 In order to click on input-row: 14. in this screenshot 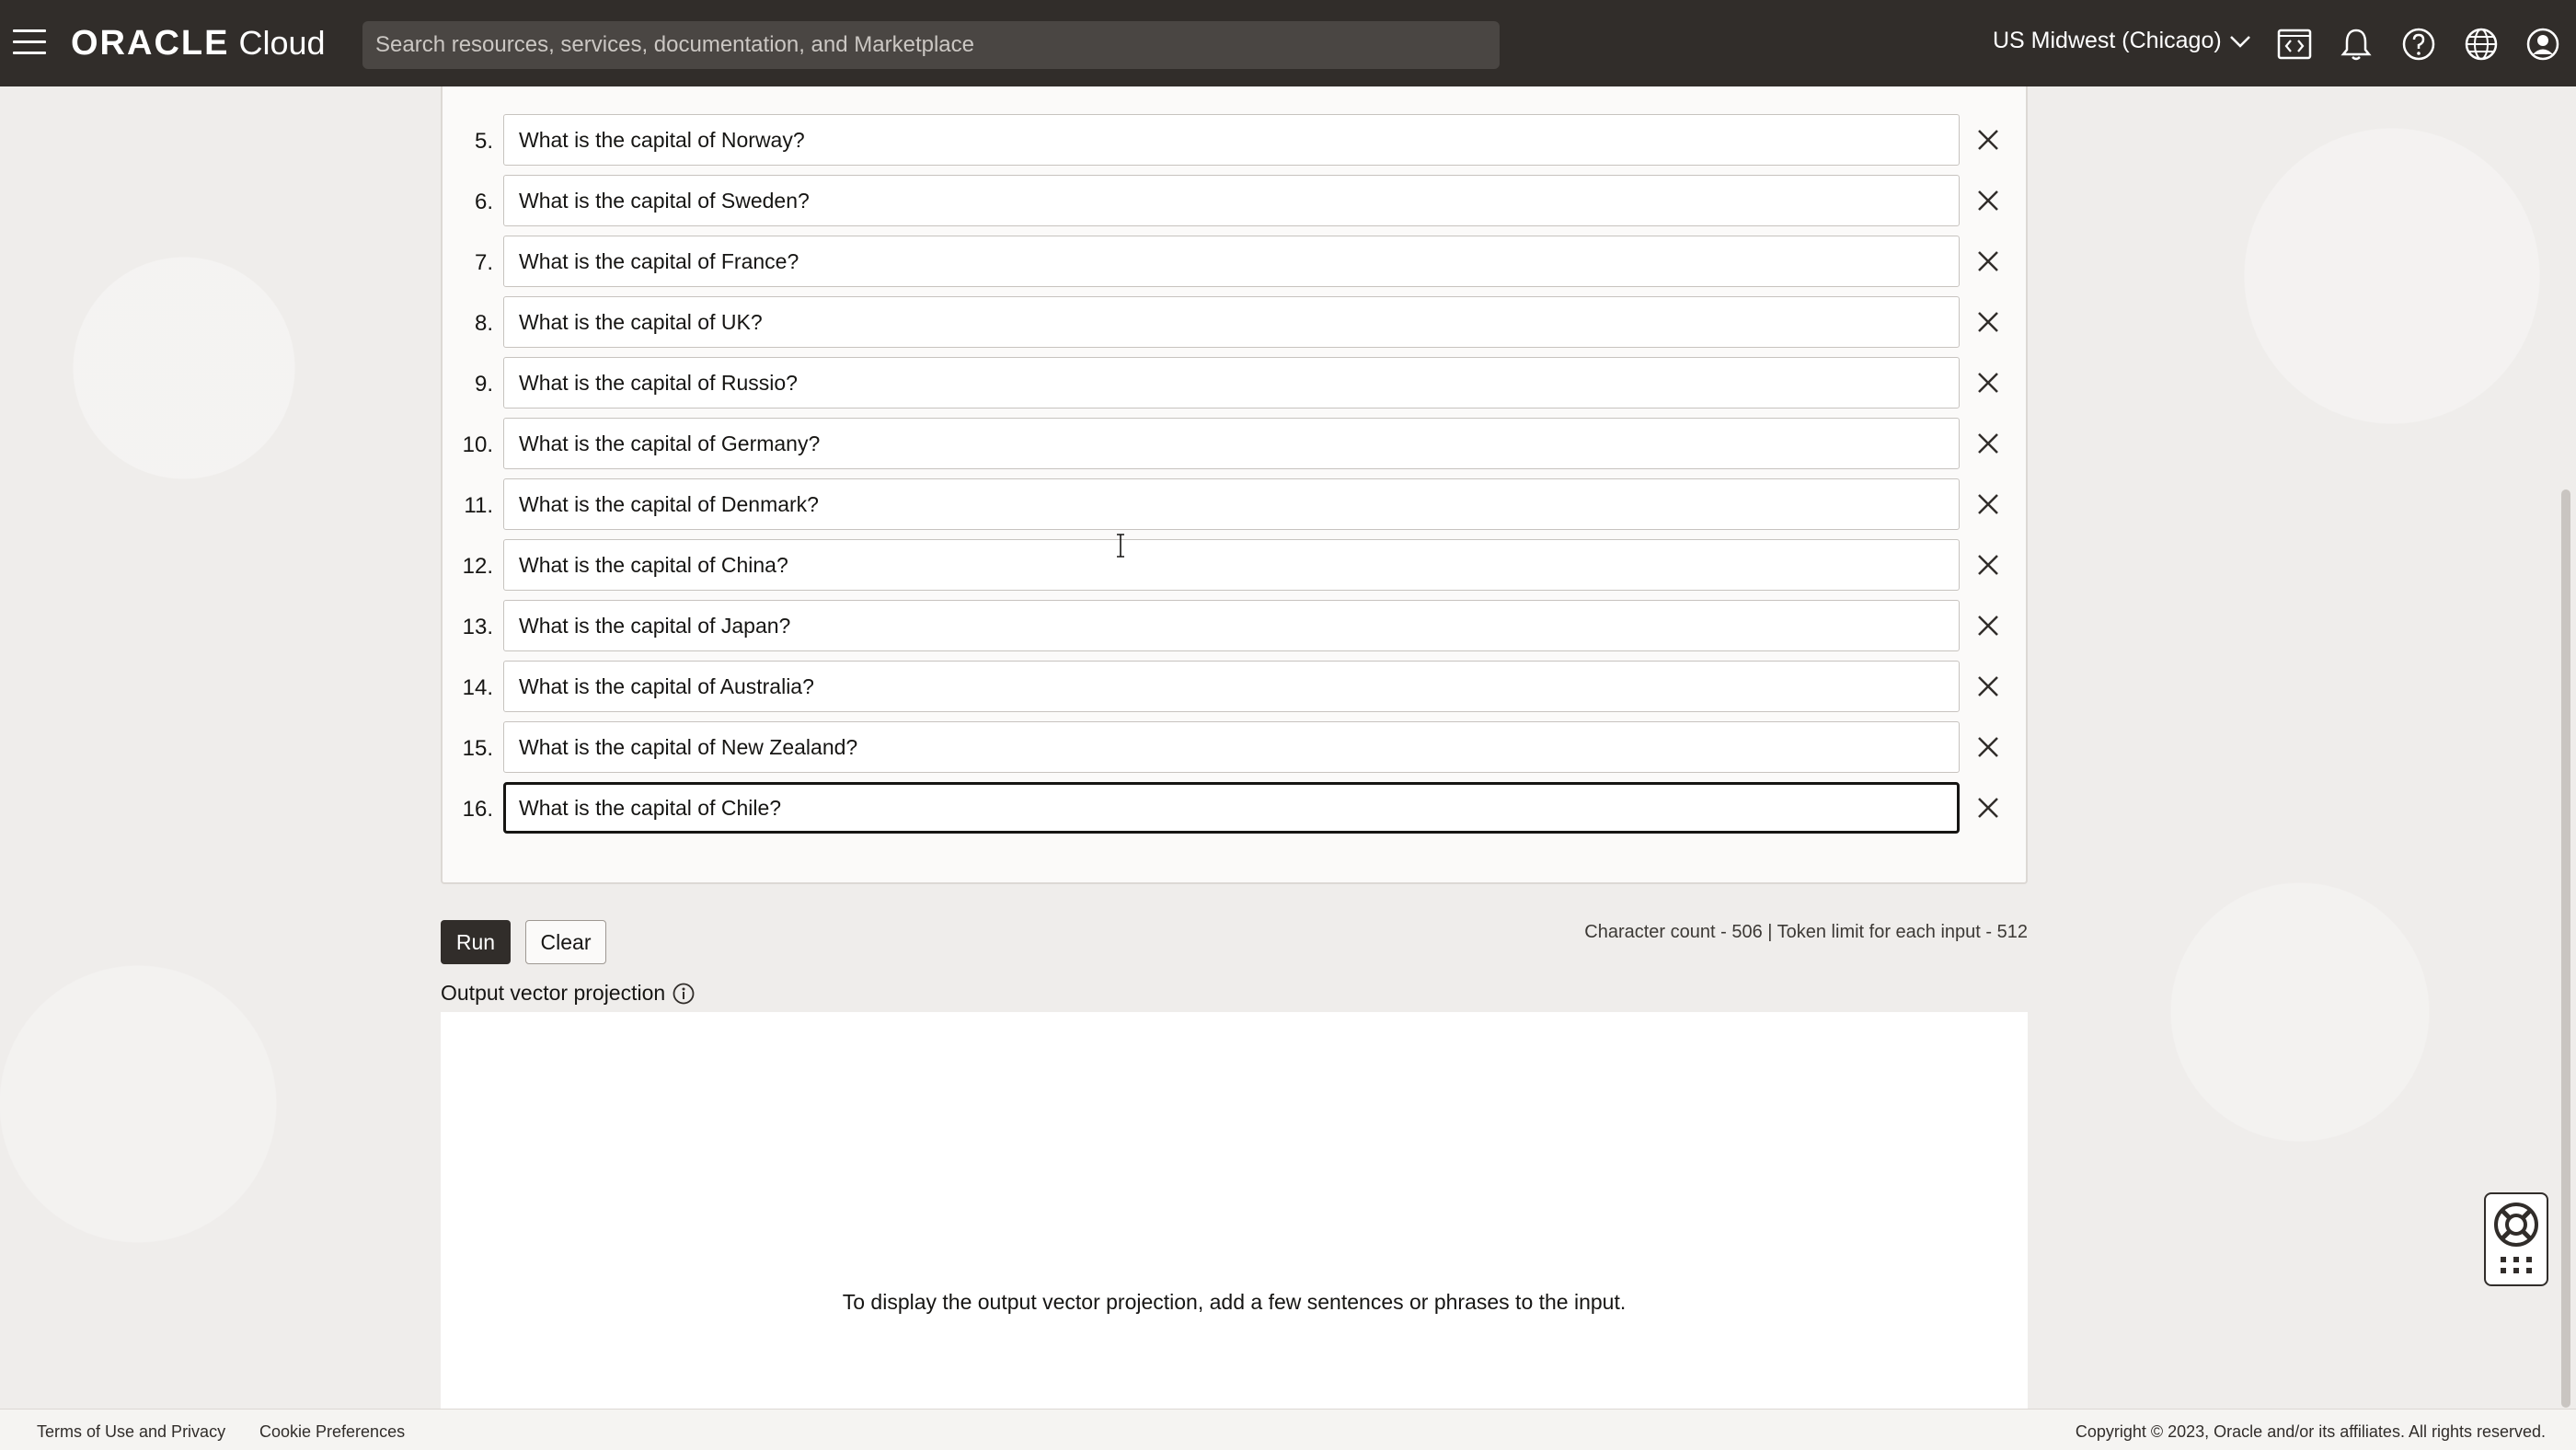, I will do `click(1236, 686)`.